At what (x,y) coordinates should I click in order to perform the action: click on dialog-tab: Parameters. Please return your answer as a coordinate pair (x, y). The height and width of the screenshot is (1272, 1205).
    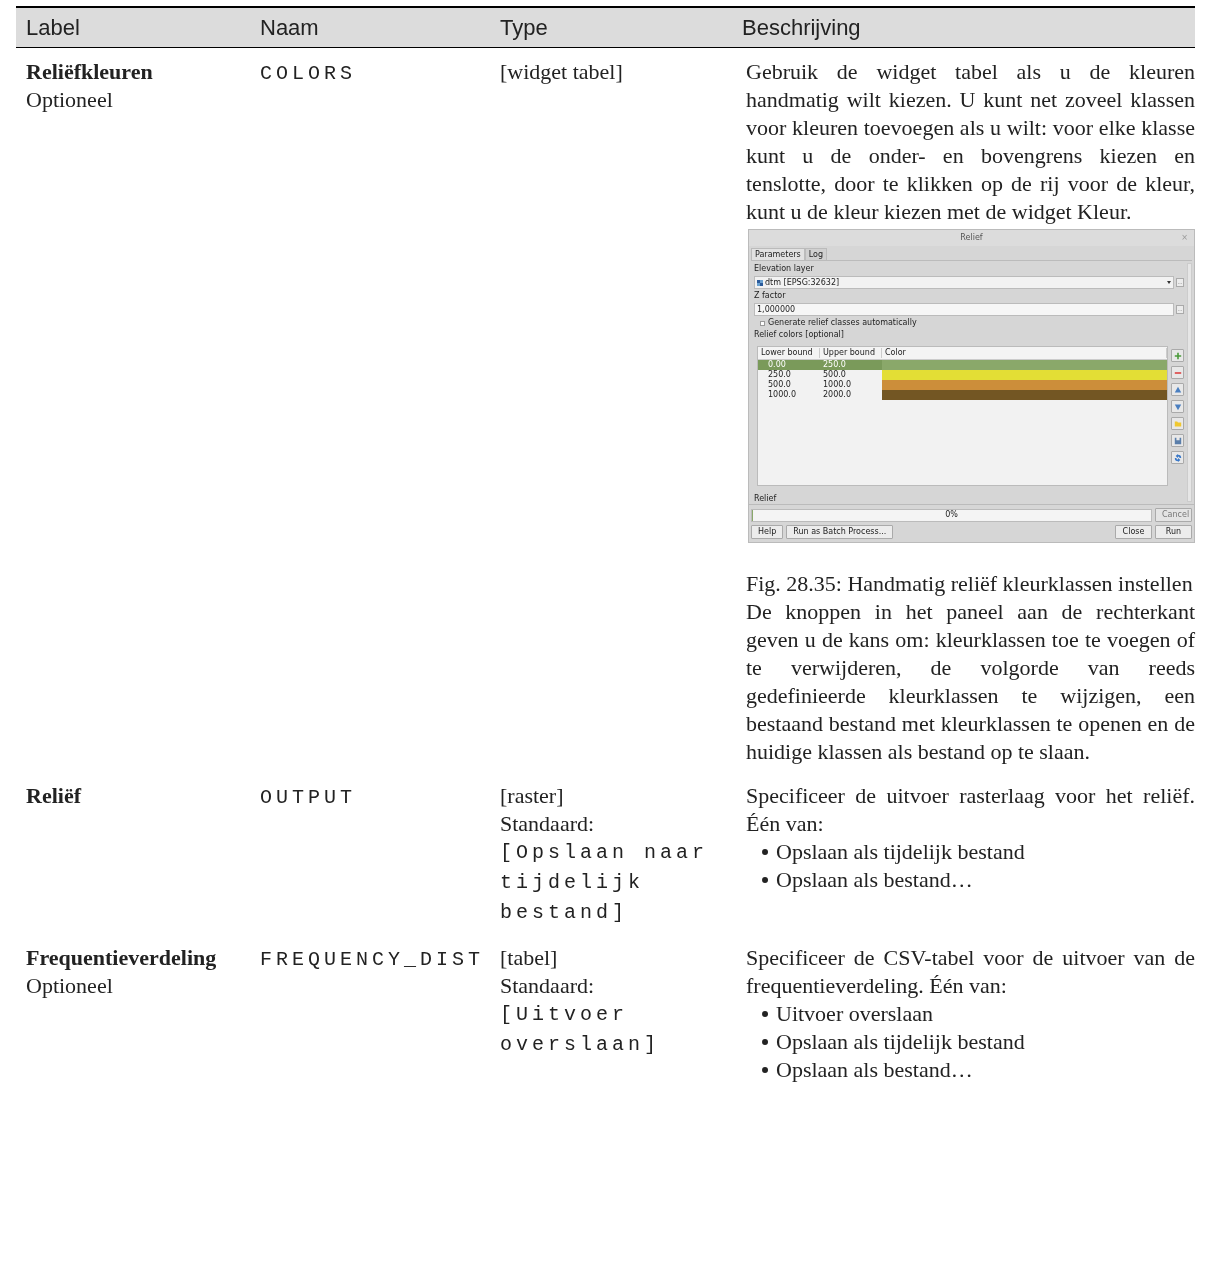
    Looking at the image, I should click on (778, 254).